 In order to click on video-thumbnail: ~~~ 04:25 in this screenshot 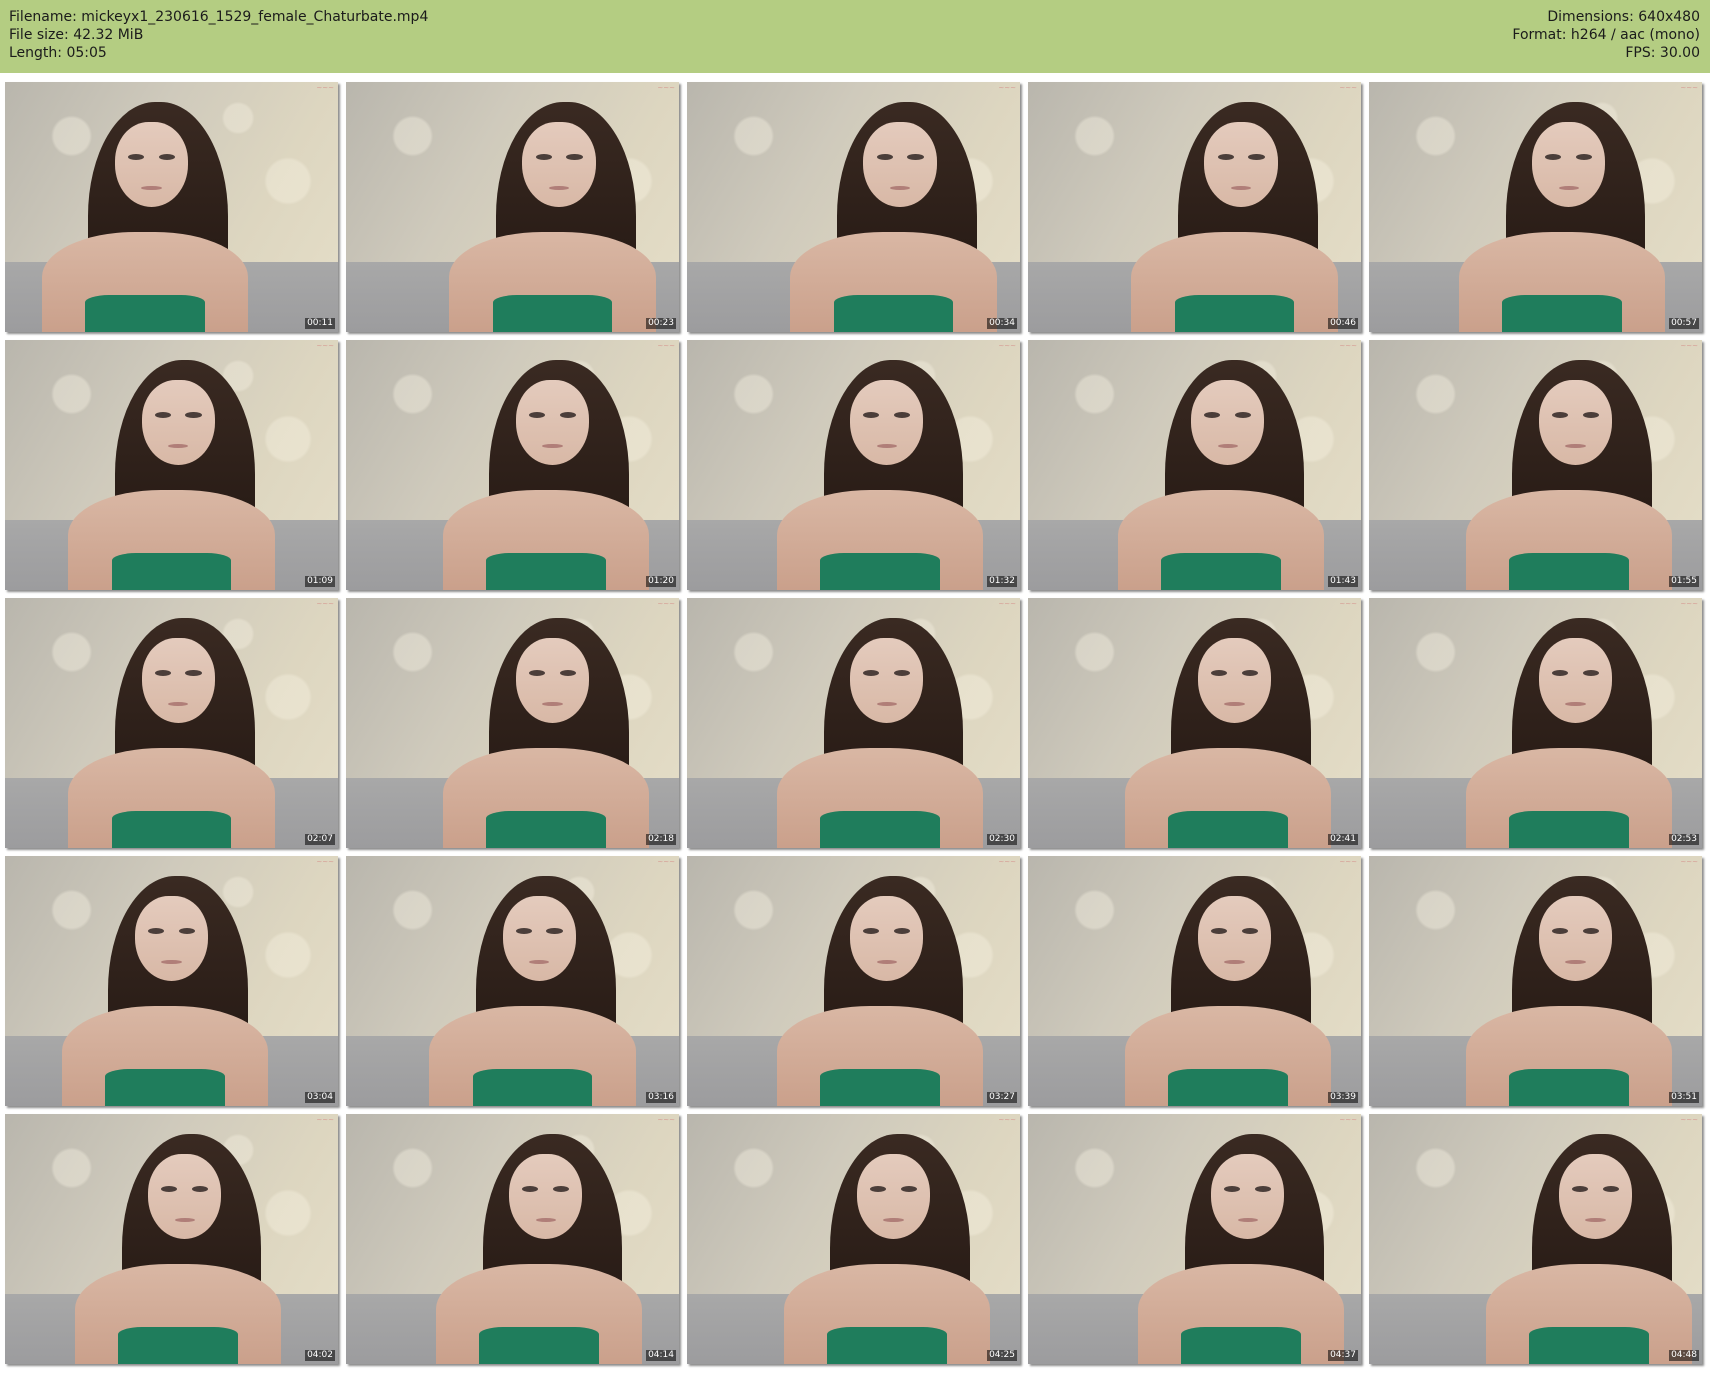, I will do `click(853, 1239)`.